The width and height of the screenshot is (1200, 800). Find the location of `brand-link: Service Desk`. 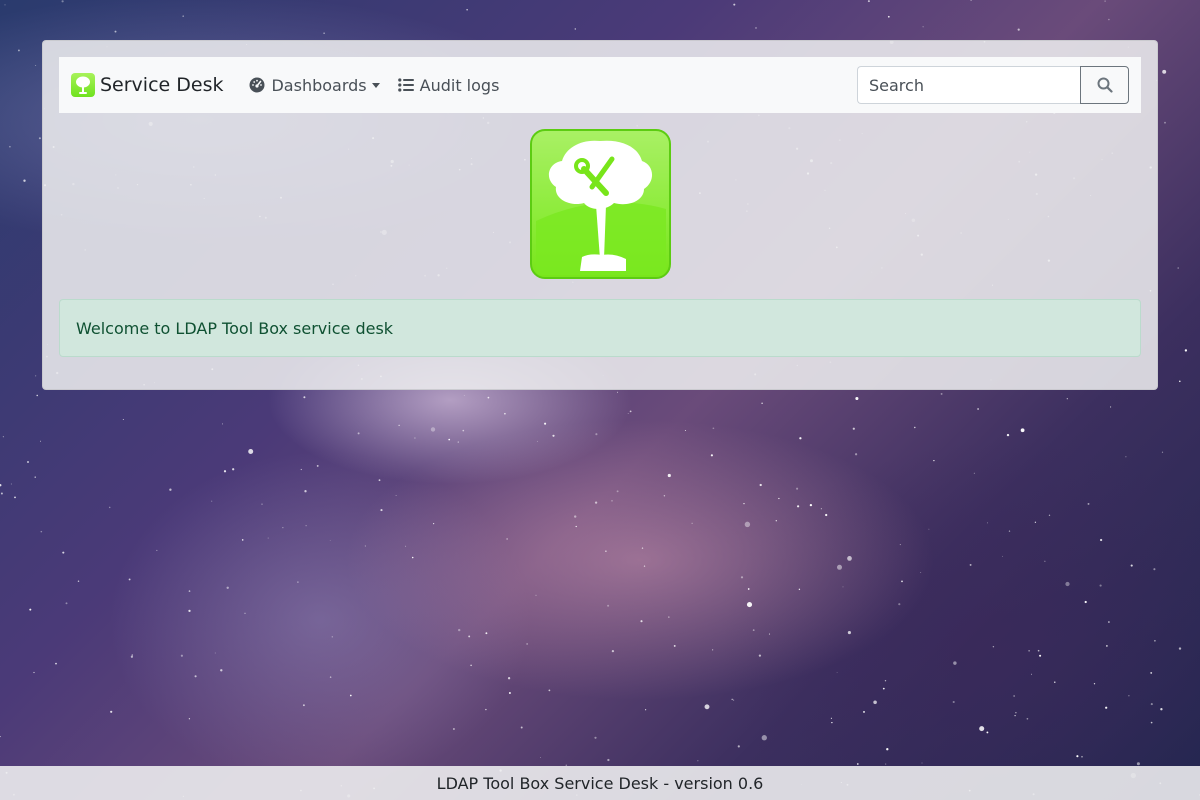

brand-link: Service Desk is located at coordinates (147, 85).